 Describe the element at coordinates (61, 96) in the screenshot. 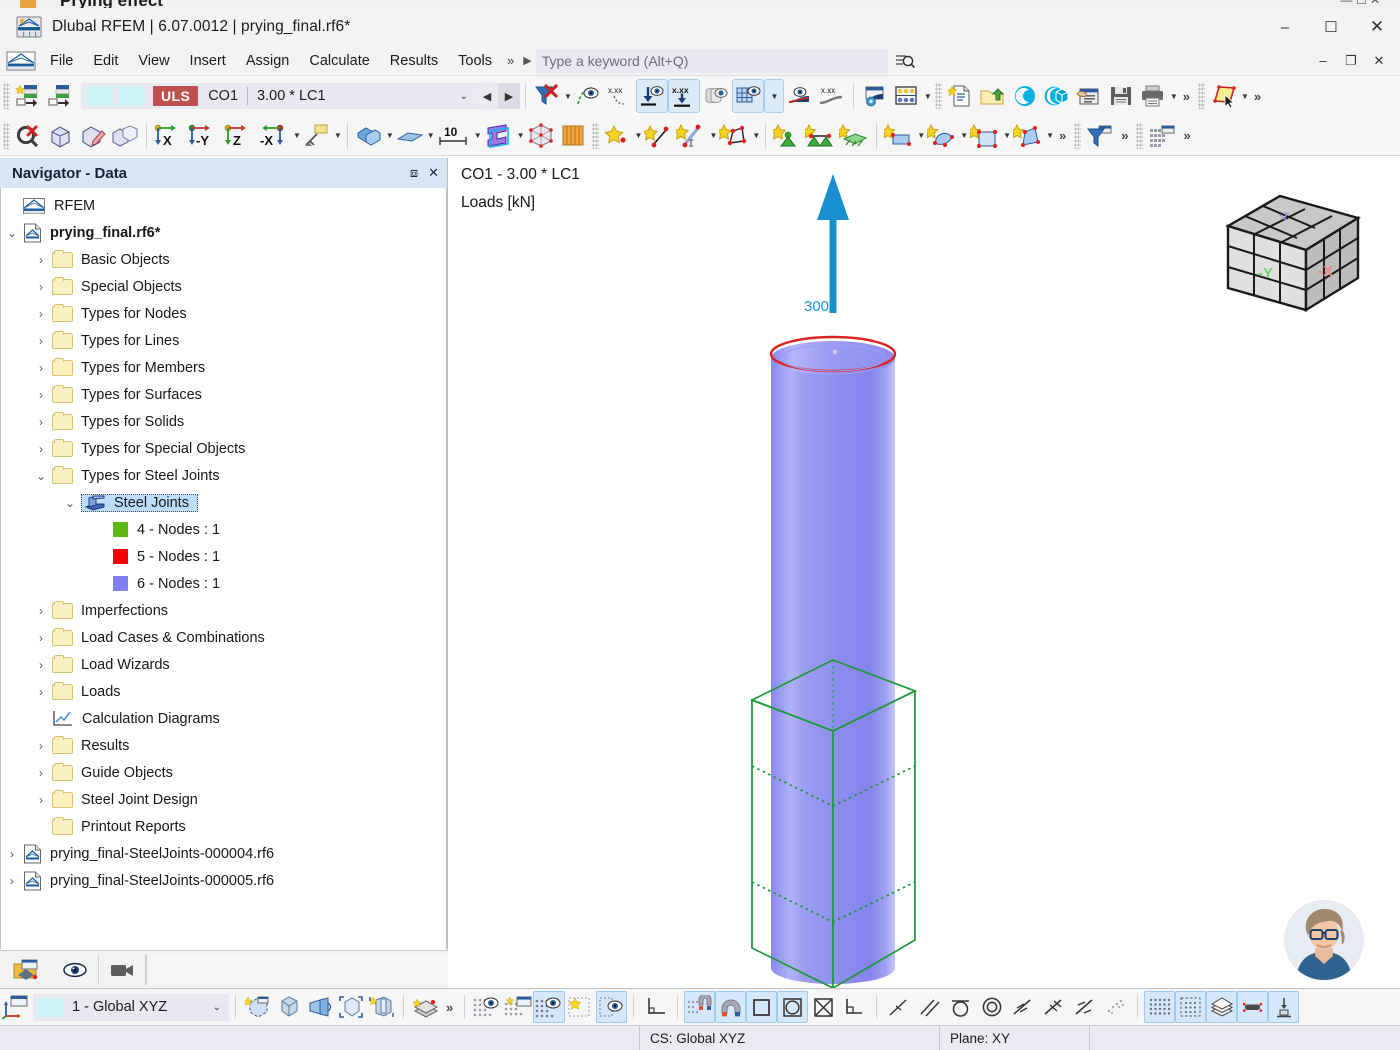

I see `edit-load-case-button` at that location.